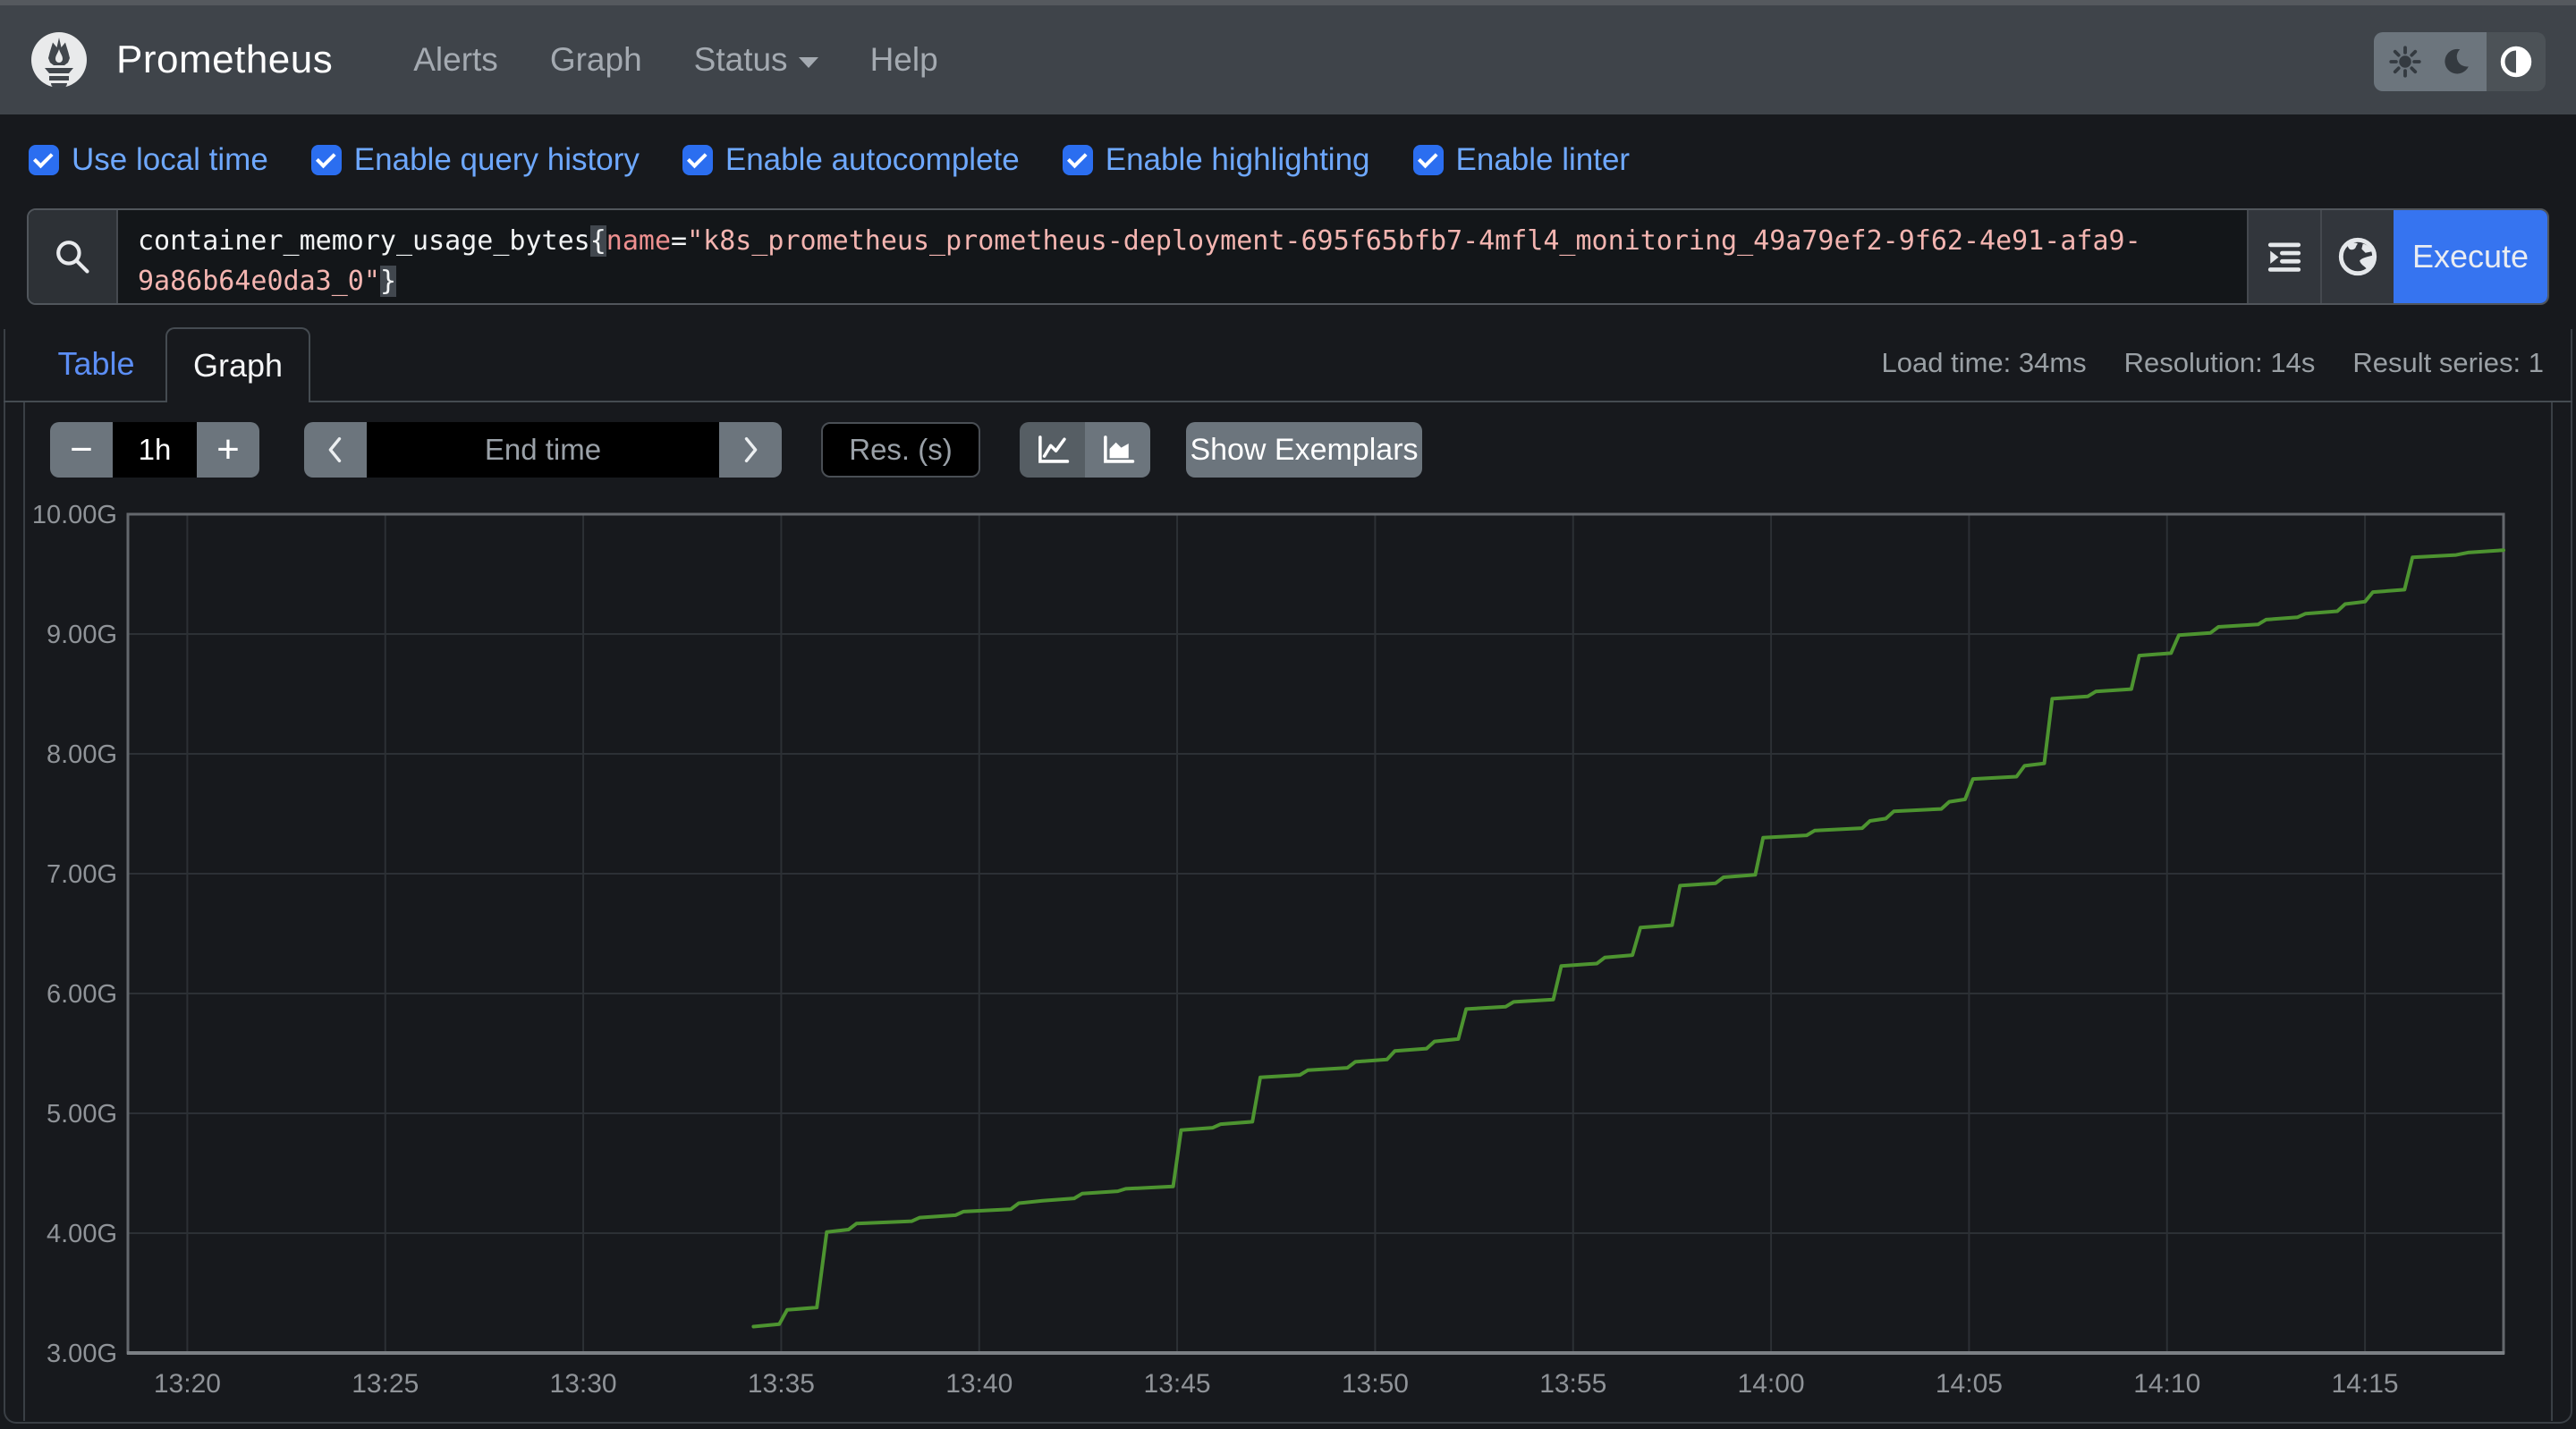 The image size is (2576, 1429). I want to click on nav-link-label: Alerts, so click(455, 60).